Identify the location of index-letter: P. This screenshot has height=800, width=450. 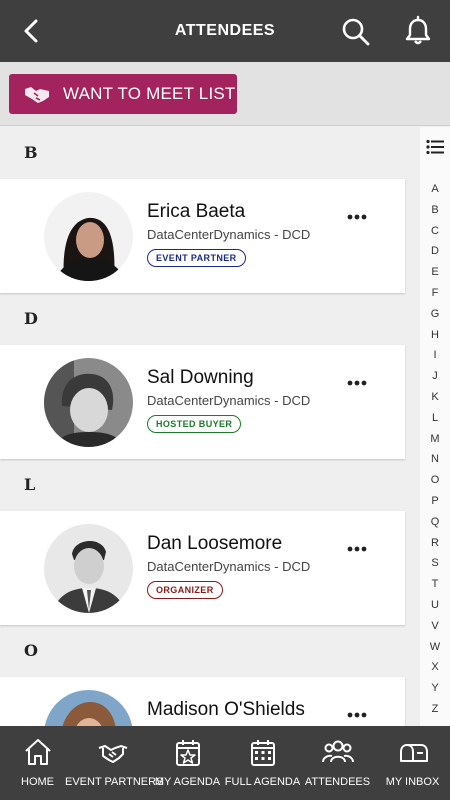
(435, 501).